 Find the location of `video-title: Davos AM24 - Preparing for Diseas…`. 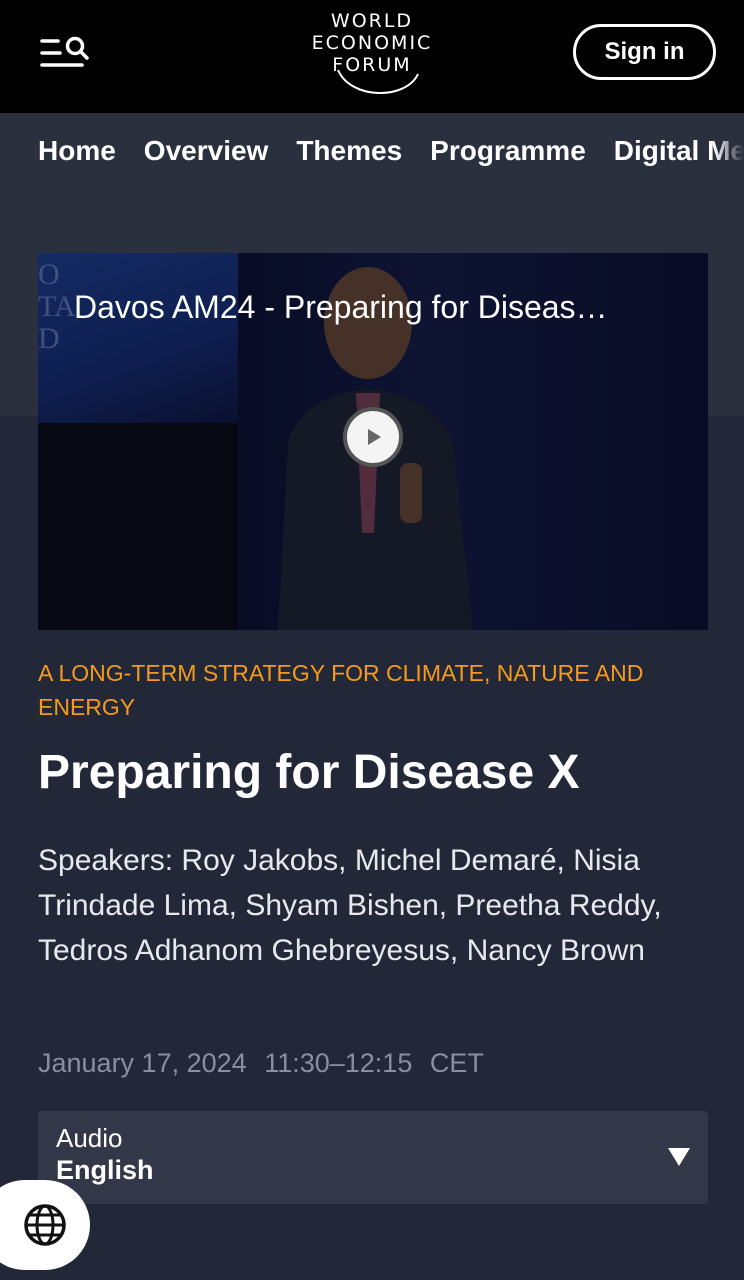

video-title: Davos AM24 - Preparing for Diseas… is located at coordinates (341, 307).